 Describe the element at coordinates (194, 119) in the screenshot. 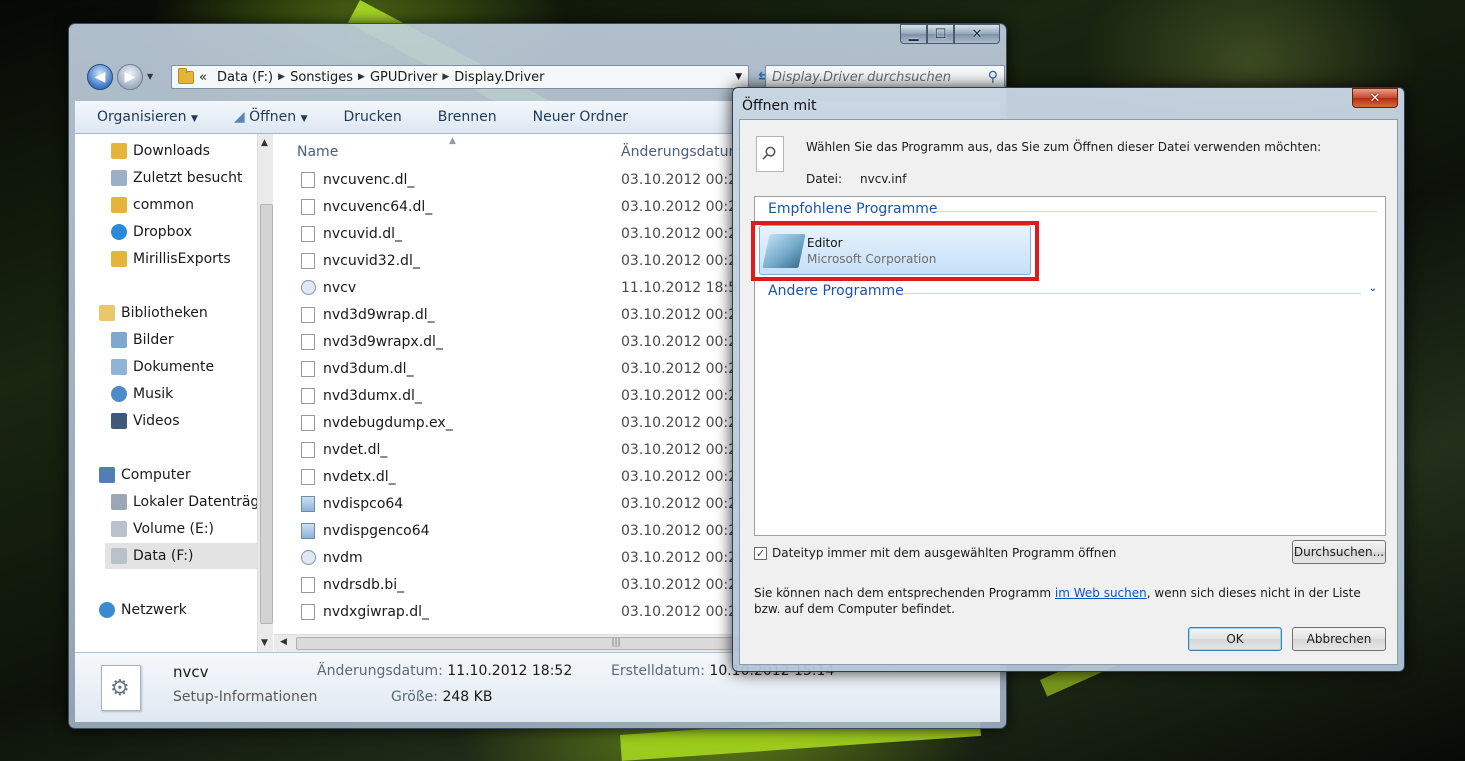

I see `chevron-down-icon: ▼` at that location.